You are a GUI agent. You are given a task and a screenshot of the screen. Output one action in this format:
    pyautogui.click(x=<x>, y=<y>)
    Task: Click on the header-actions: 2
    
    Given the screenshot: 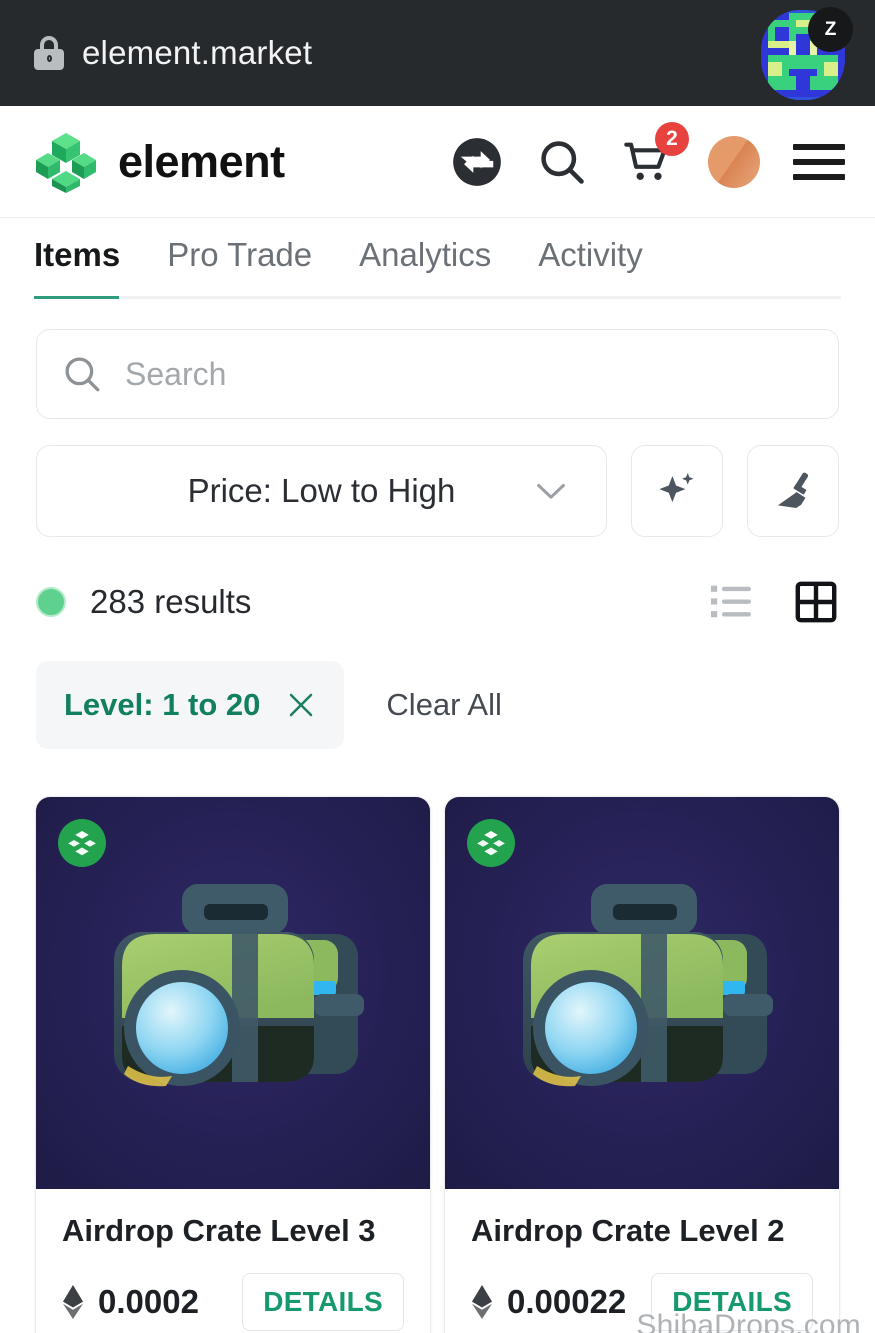 What is the action you would take?
    pyautogui.click(x=648, y=154)
    